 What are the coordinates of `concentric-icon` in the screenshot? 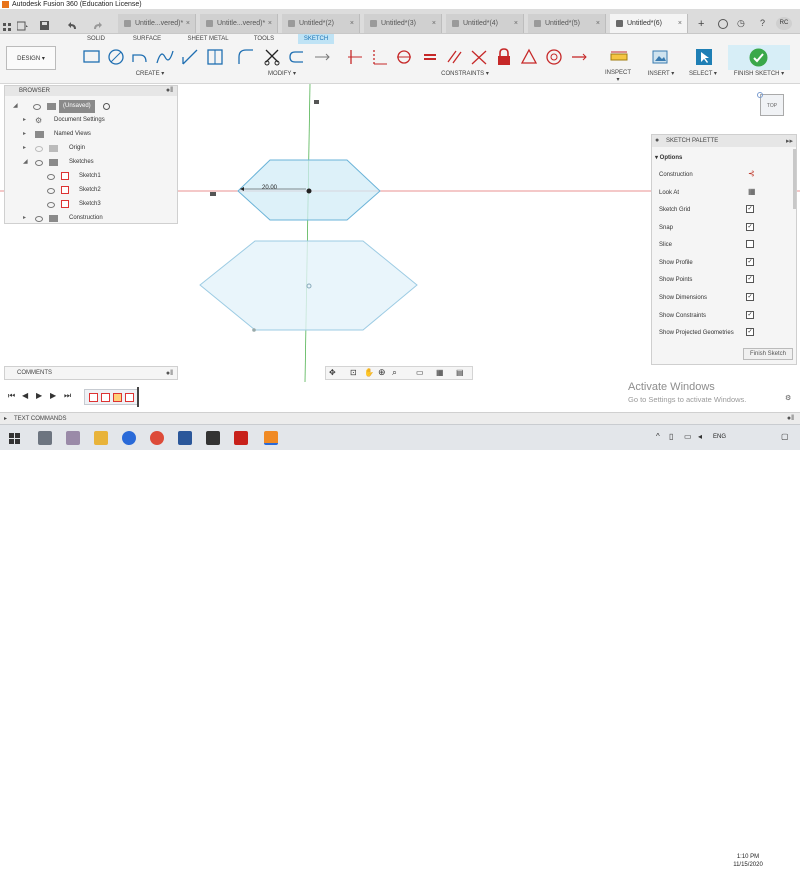 It's located at (404, 57).